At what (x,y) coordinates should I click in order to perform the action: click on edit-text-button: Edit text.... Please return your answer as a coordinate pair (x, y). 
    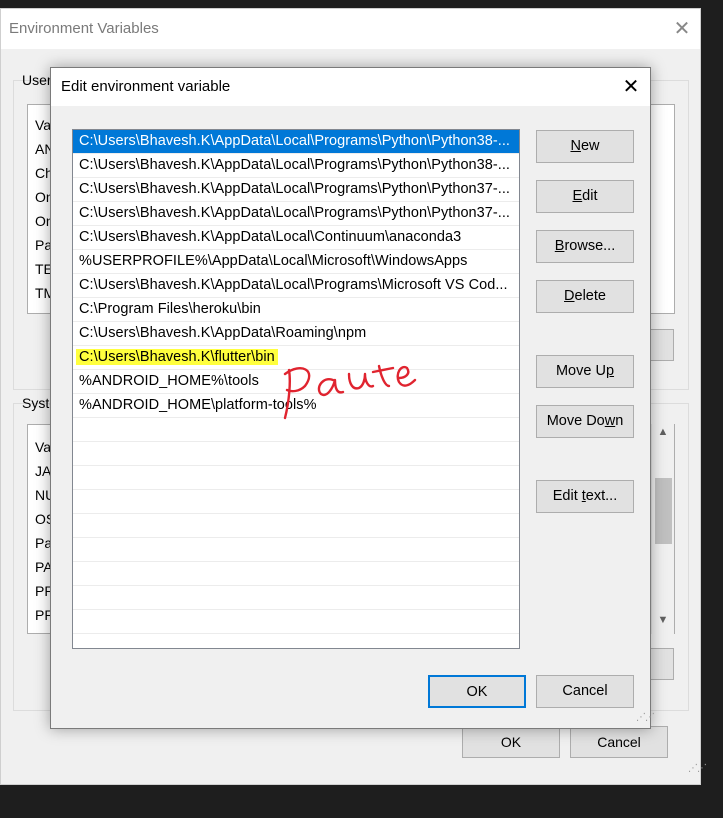
    Looking at the image, I should click on (585, 496).